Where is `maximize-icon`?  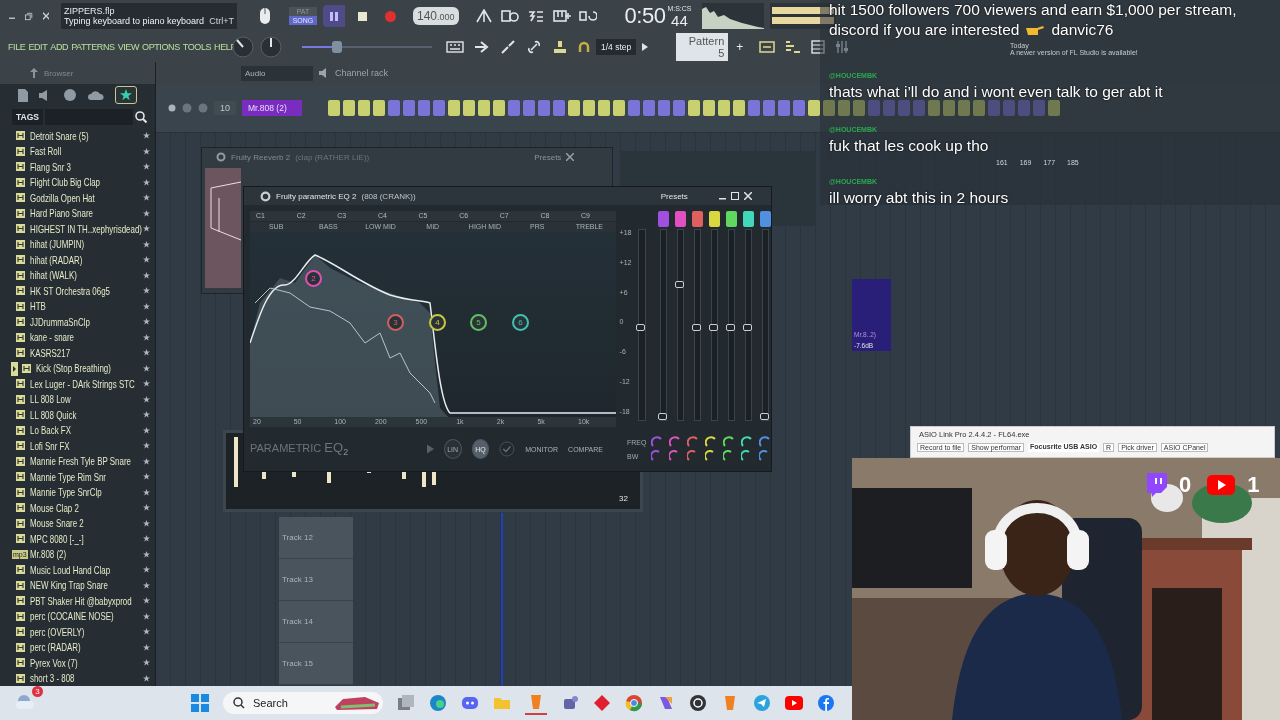
maximize-icon is located at coordinates (734, 196).